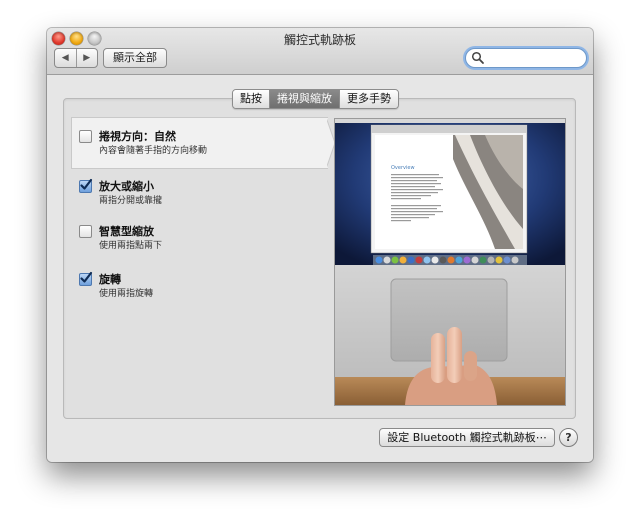  I want to click on tab-more-gestures: 更多手勢, so click(369, 99).